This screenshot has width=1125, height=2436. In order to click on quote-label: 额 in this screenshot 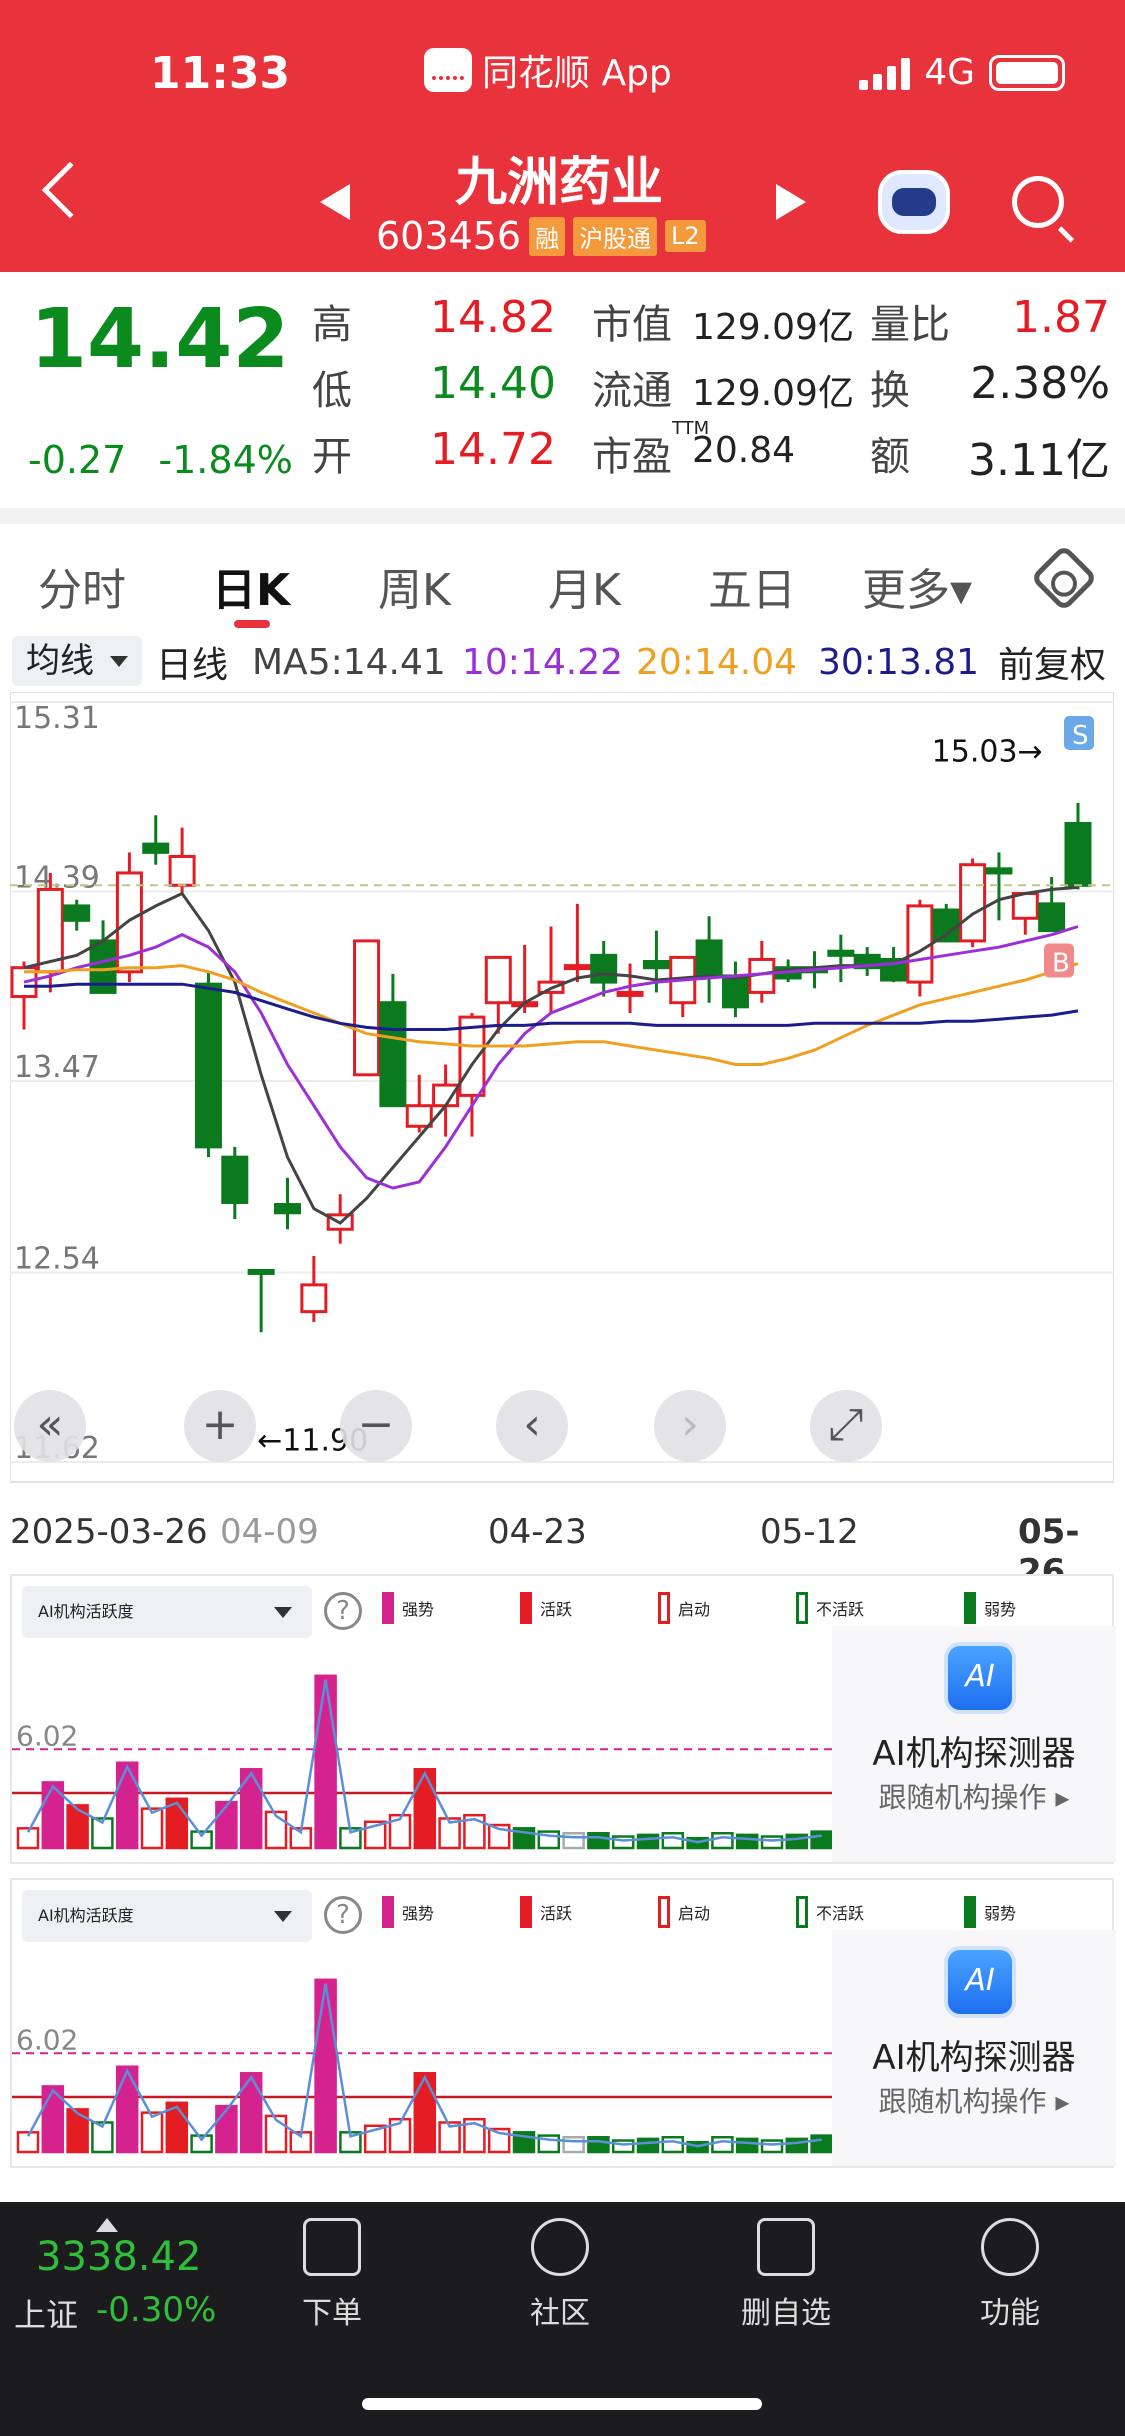, I will do `click(890, 457)`.